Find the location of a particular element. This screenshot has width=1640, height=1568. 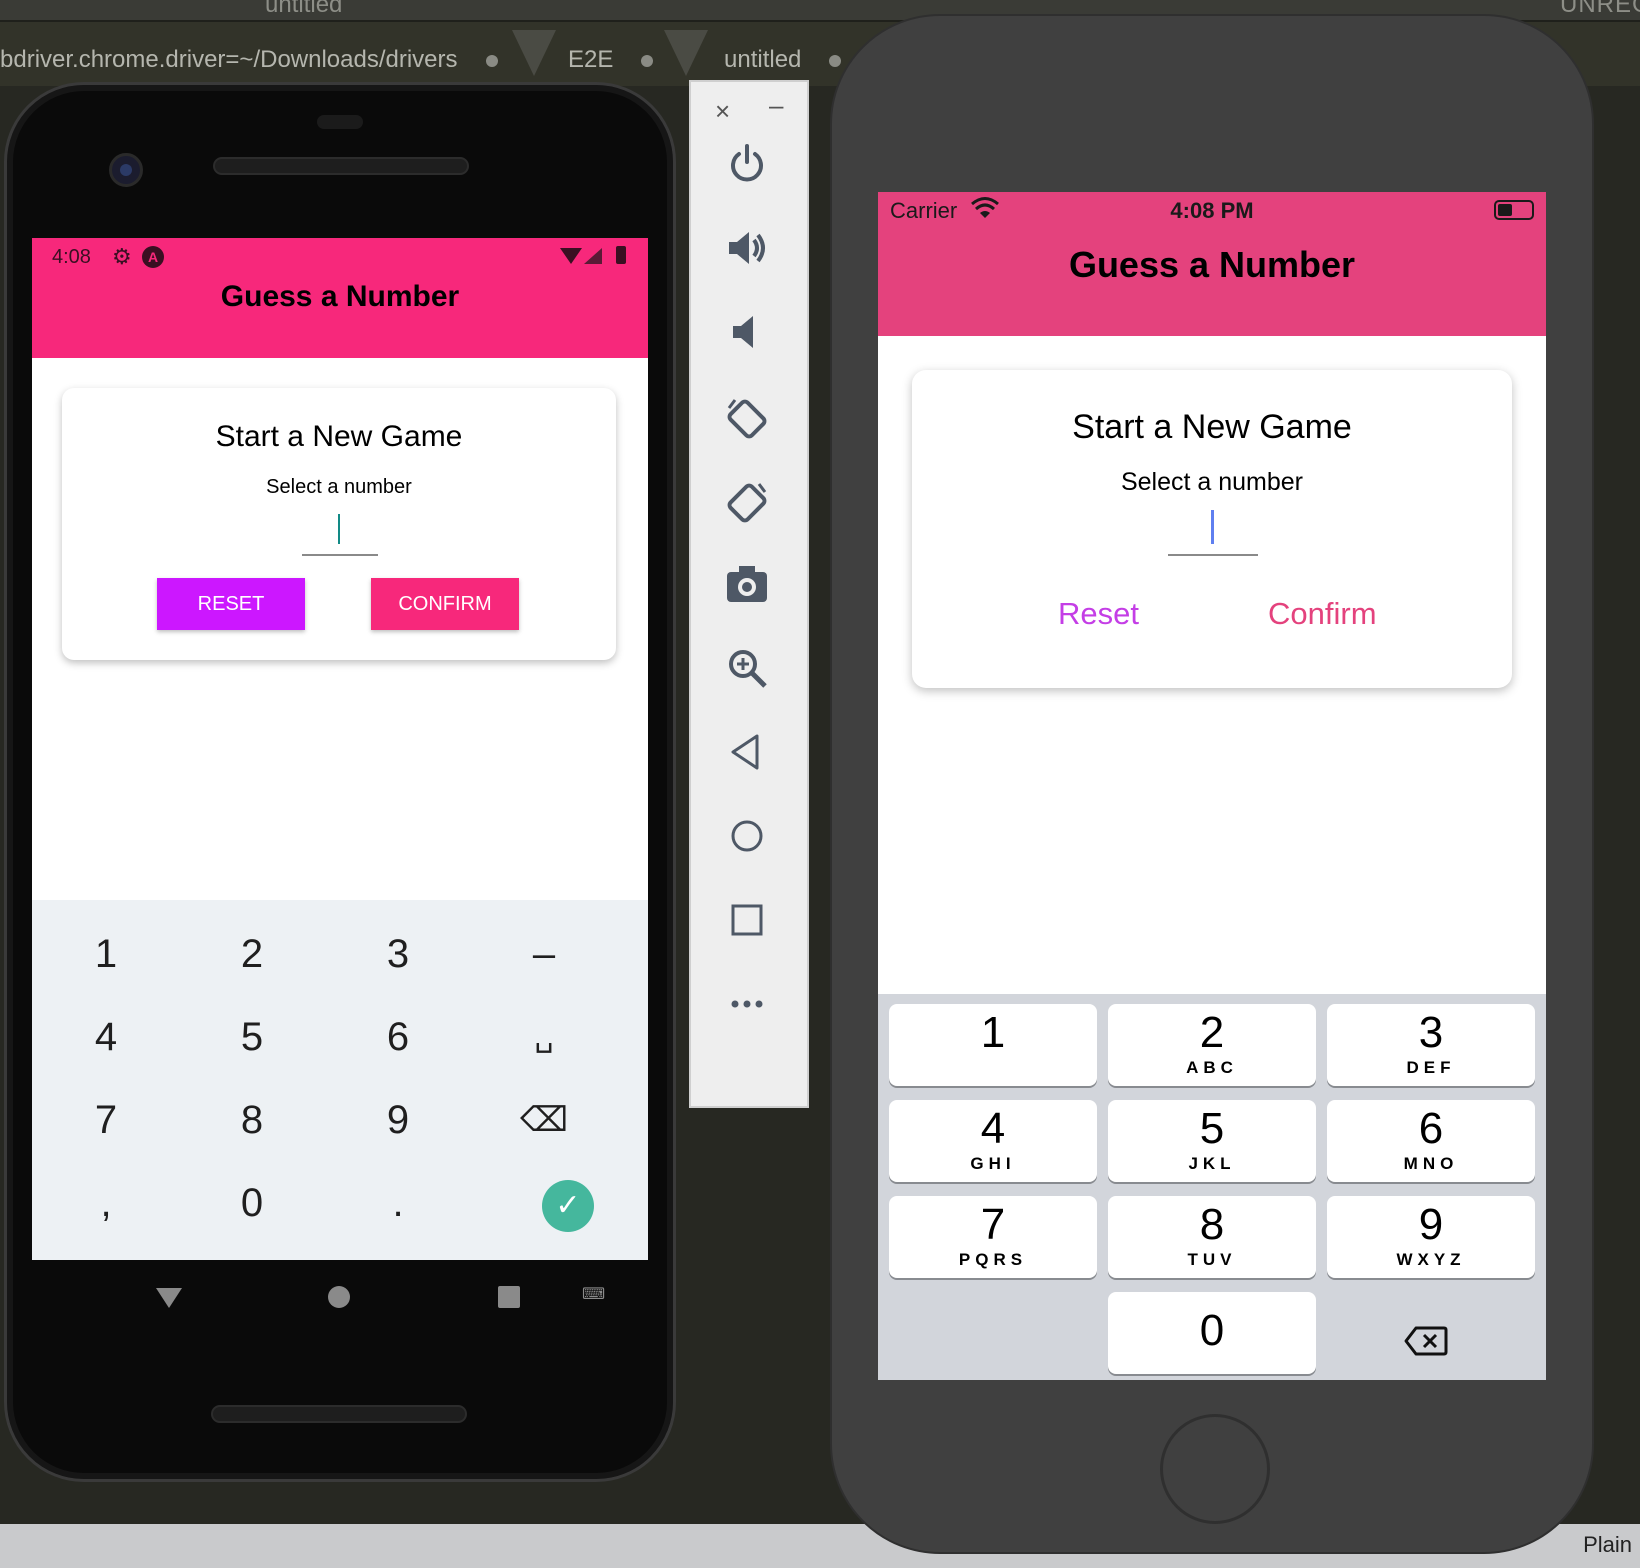

front-camera-icon is located at coordinates (126, 170).